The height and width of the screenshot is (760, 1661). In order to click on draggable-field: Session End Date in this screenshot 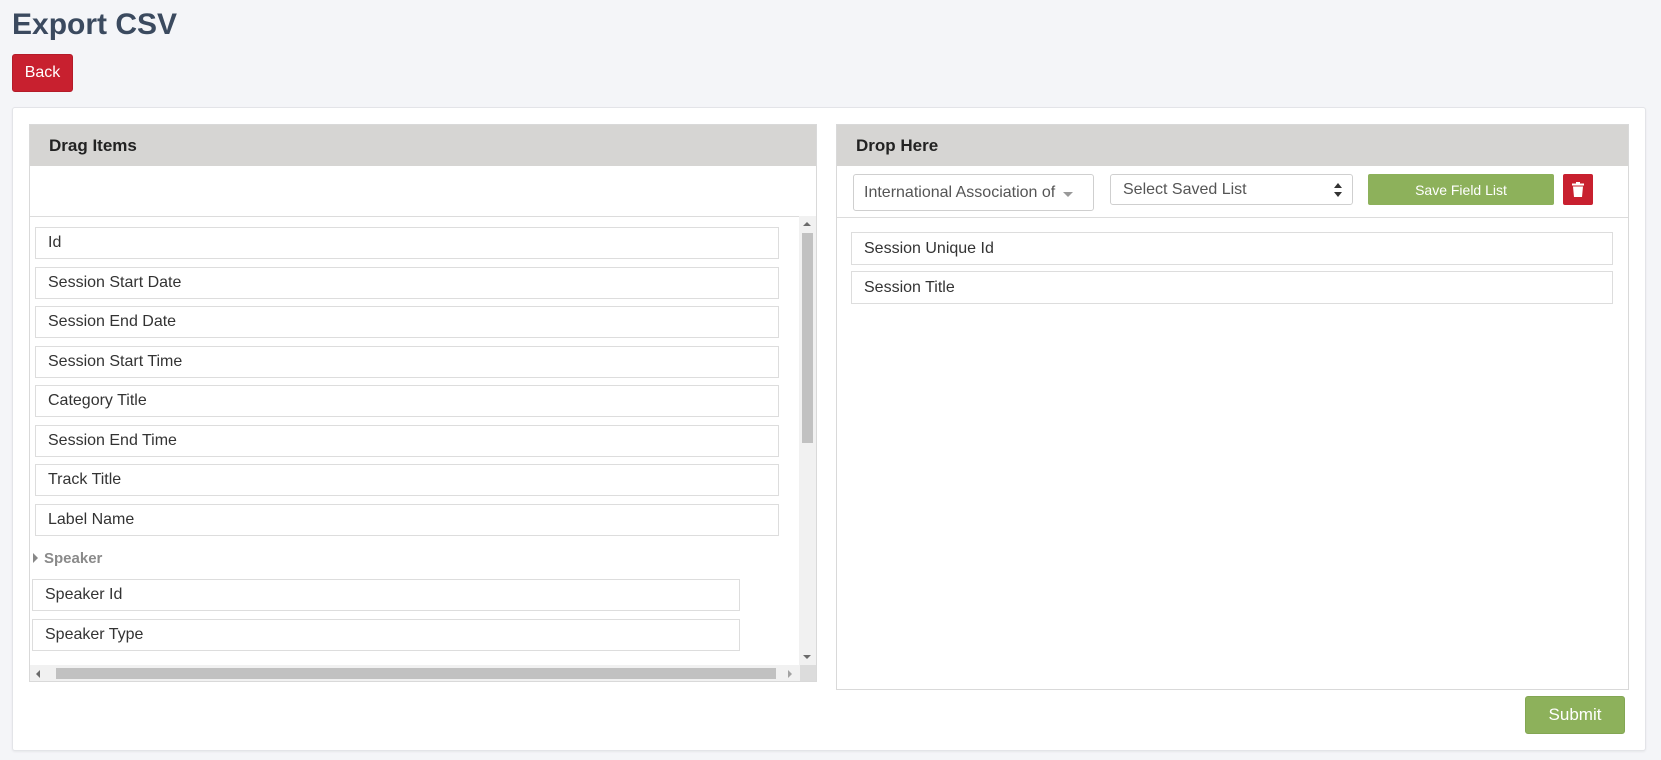, I will do `click(407, 322)`.